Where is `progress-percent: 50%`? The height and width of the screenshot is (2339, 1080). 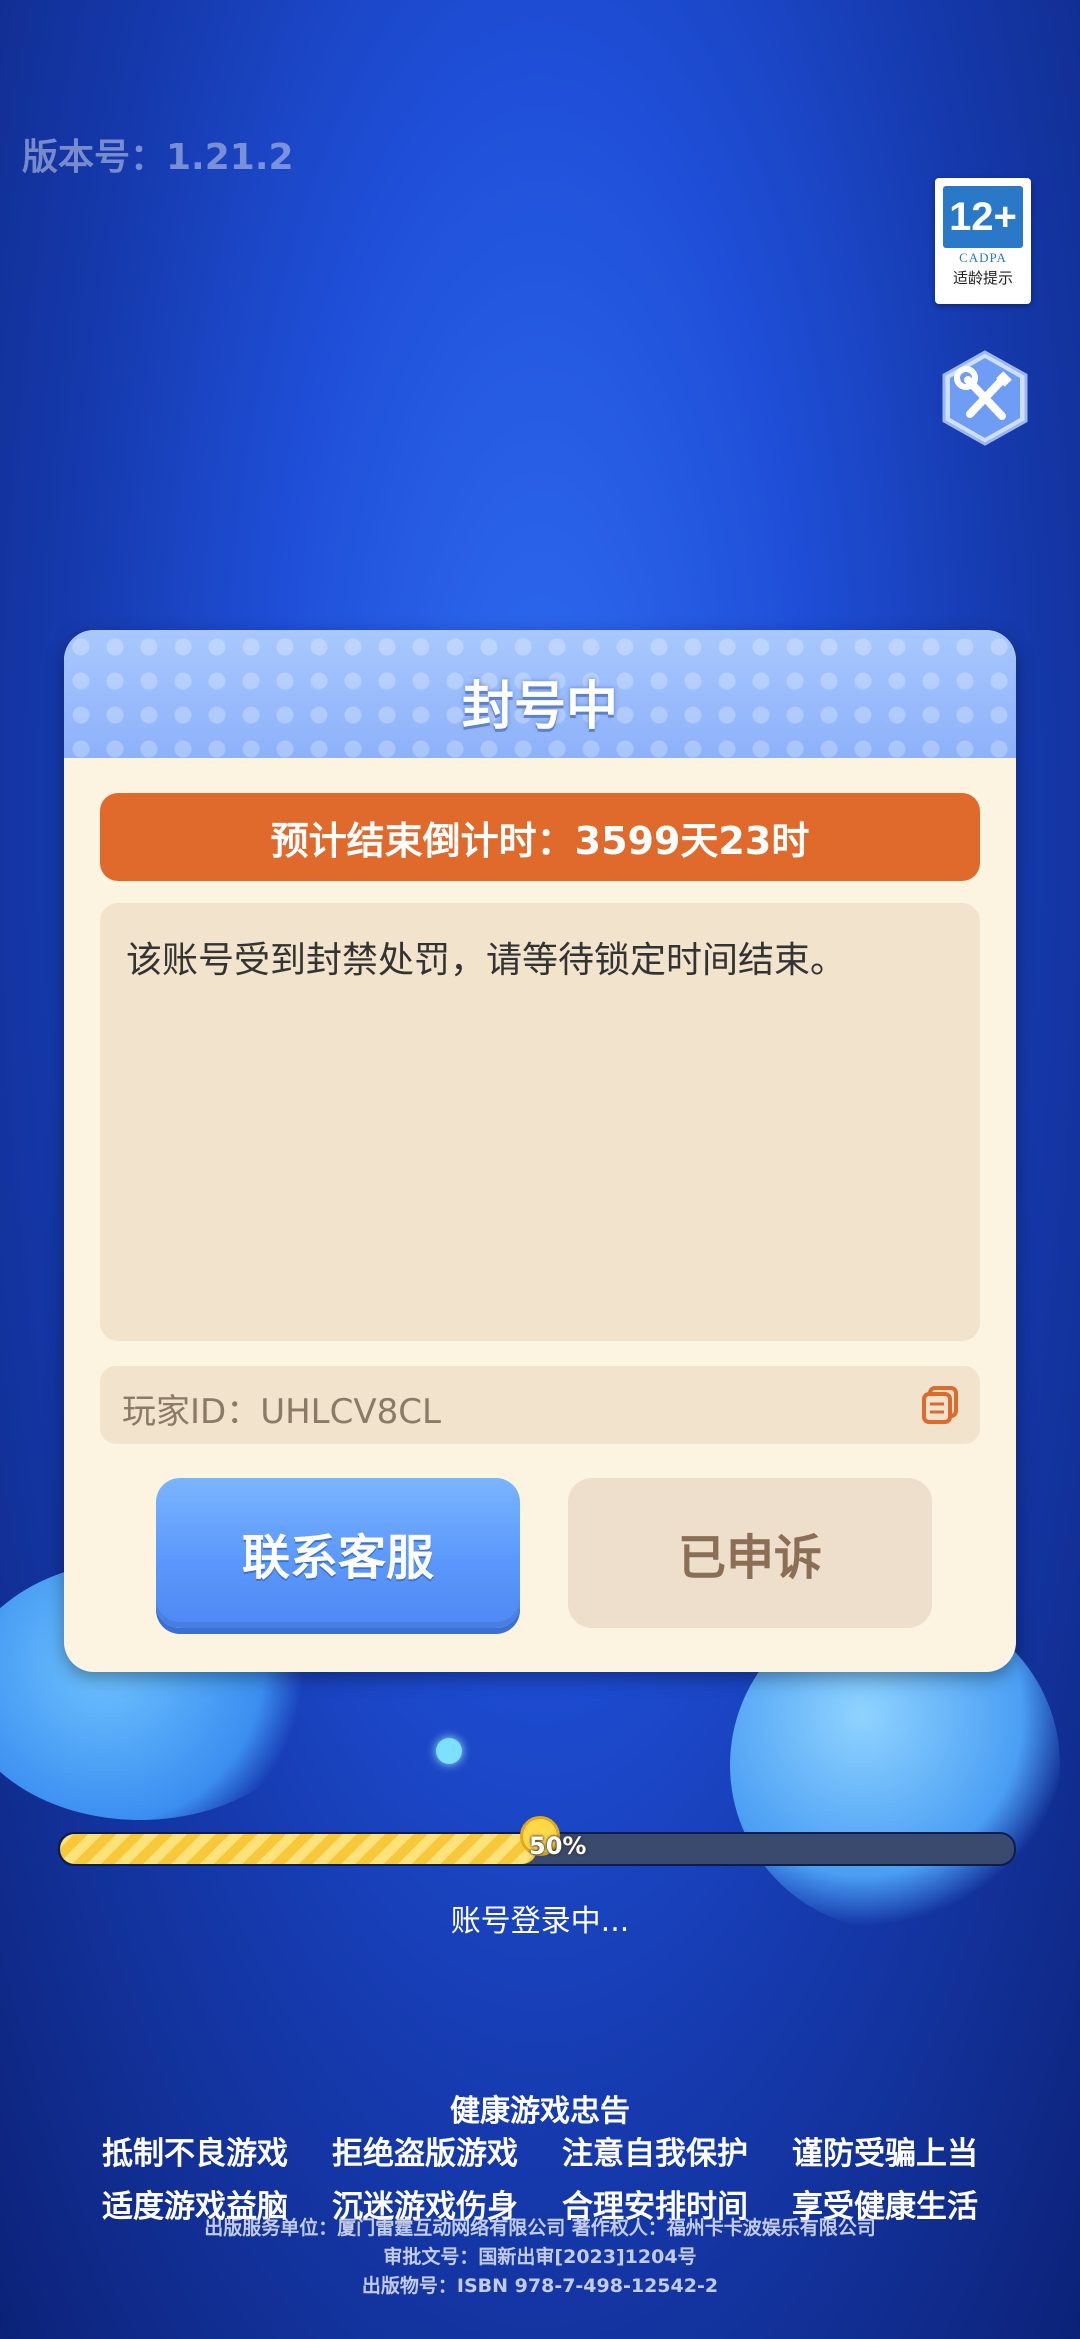 progress-percent: 50% is located at coordinates (558, 1846).